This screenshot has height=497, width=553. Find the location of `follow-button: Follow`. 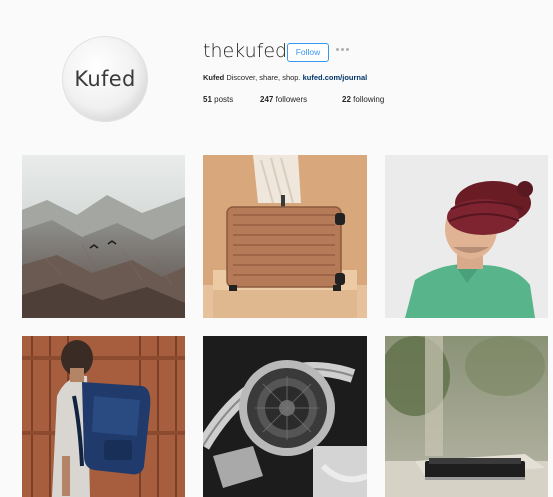

follow-button: Follow is located at coordinates (308, 52).